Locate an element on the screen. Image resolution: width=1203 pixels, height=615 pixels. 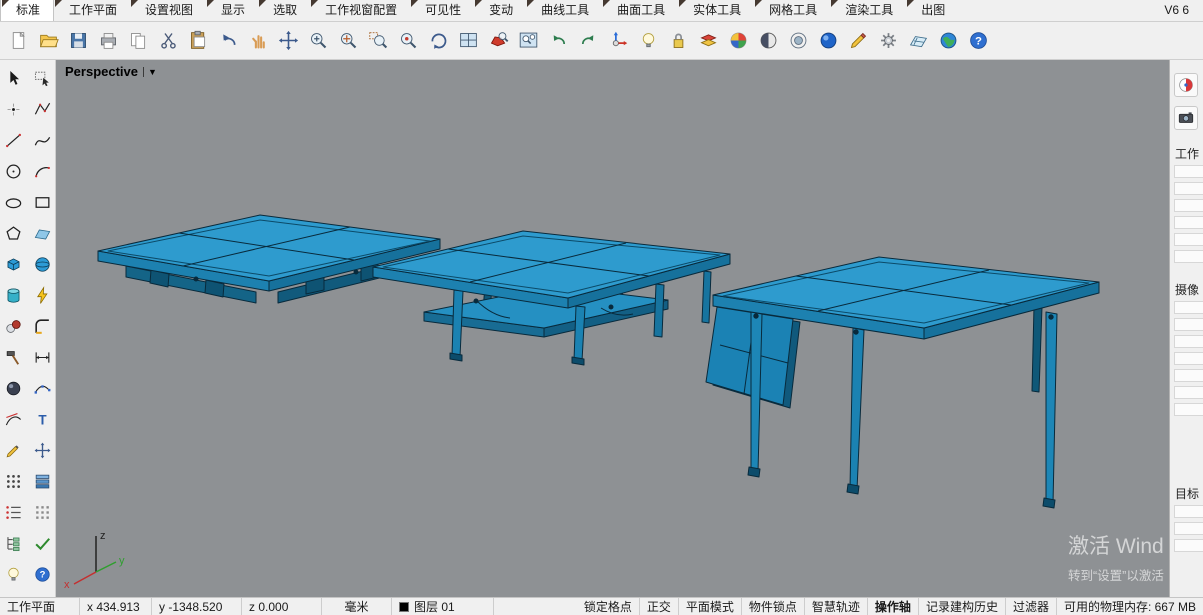
color-wheel-button is located at coordinates (738, 40).